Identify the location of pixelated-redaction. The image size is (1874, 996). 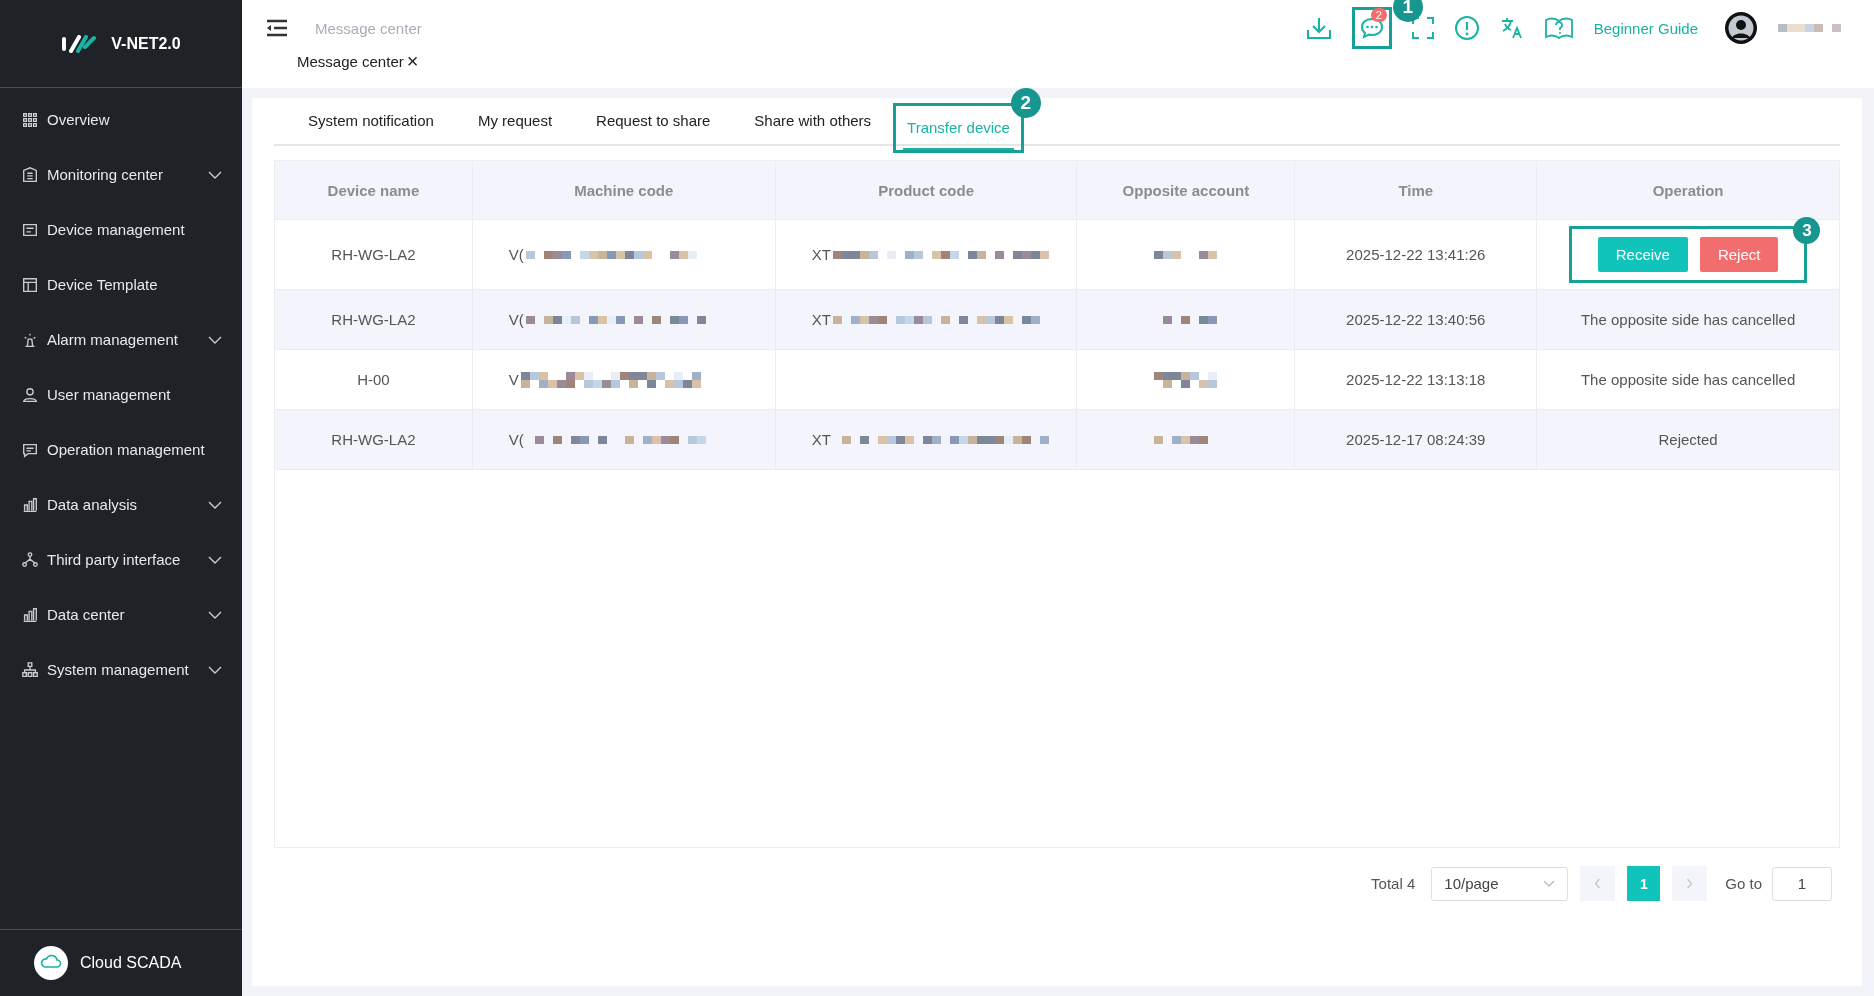
(1186, 379).